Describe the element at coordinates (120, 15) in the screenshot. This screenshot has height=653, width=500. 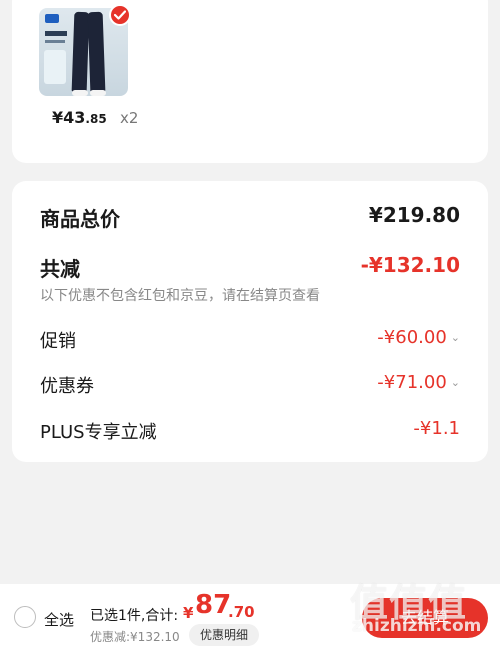
I see `checkmark-icon` at that location.